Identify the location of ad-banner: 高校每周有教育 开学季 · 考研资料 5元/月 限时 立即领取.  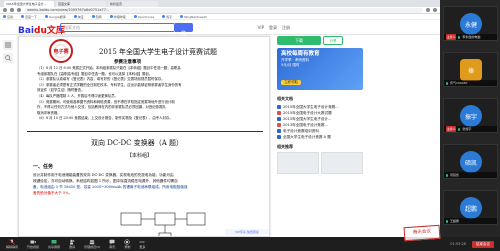
(320, 69).